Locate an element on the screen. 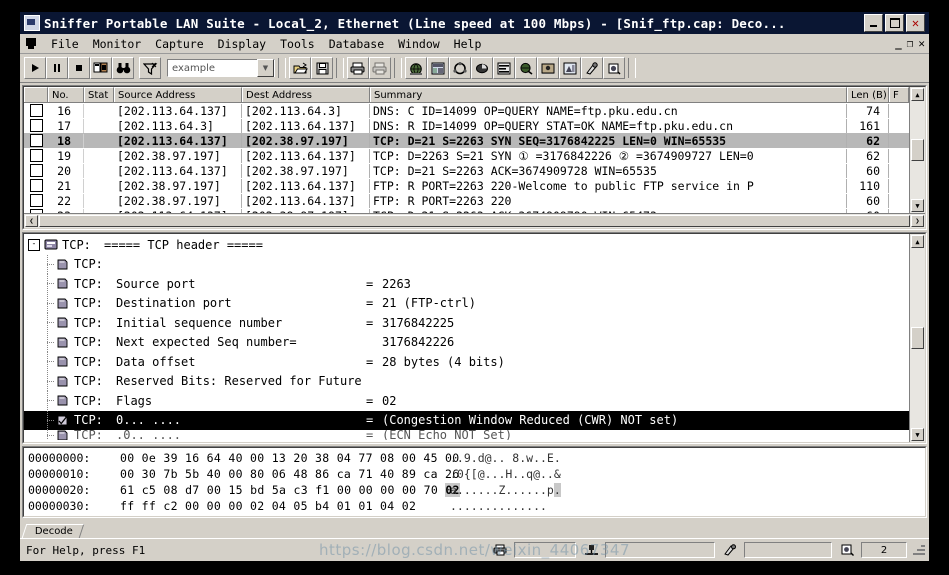  tree-root-row: - TCP: ===== TCP header ===== is located at coordinates (466, 245).